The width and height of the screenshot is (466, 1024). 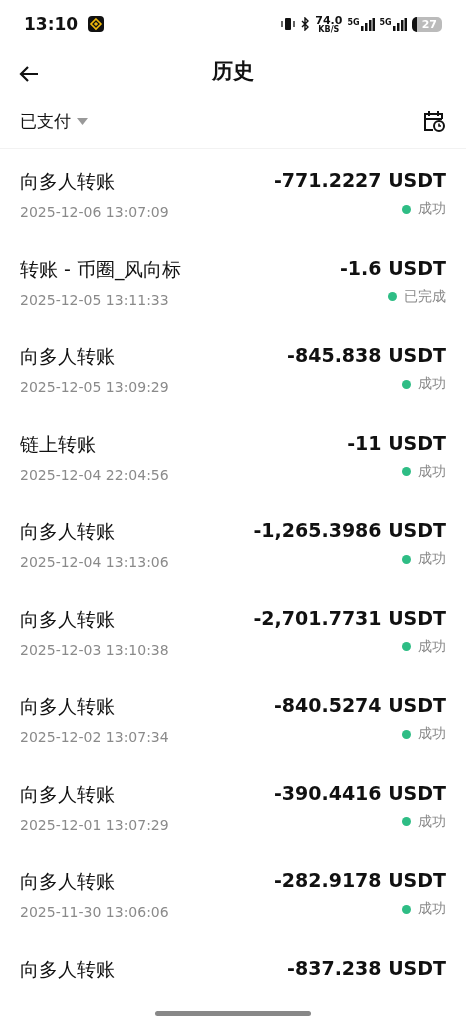 What do you see at coordinates (349, 530) in the screenshot?
I see `transaction-amount: -1,265.3986 USDT` at bounding box center [349, 530].